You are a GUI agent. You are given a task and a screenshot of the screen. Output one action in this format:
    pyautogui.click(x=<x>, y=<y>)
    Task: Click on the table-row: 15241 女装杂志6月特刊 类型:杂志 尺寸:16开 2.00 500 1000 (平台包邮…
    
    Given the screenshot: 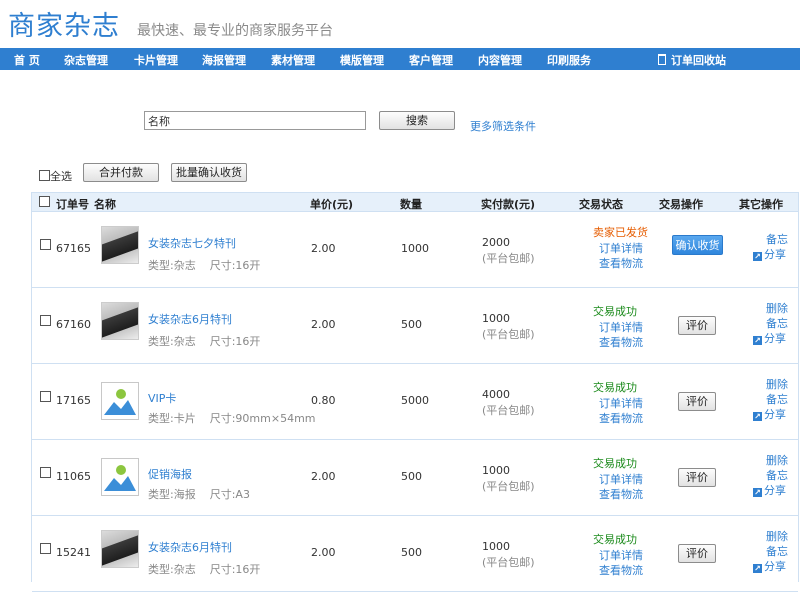 What is the action you would take?
    pyautogui.click(x=415, y=553)
    